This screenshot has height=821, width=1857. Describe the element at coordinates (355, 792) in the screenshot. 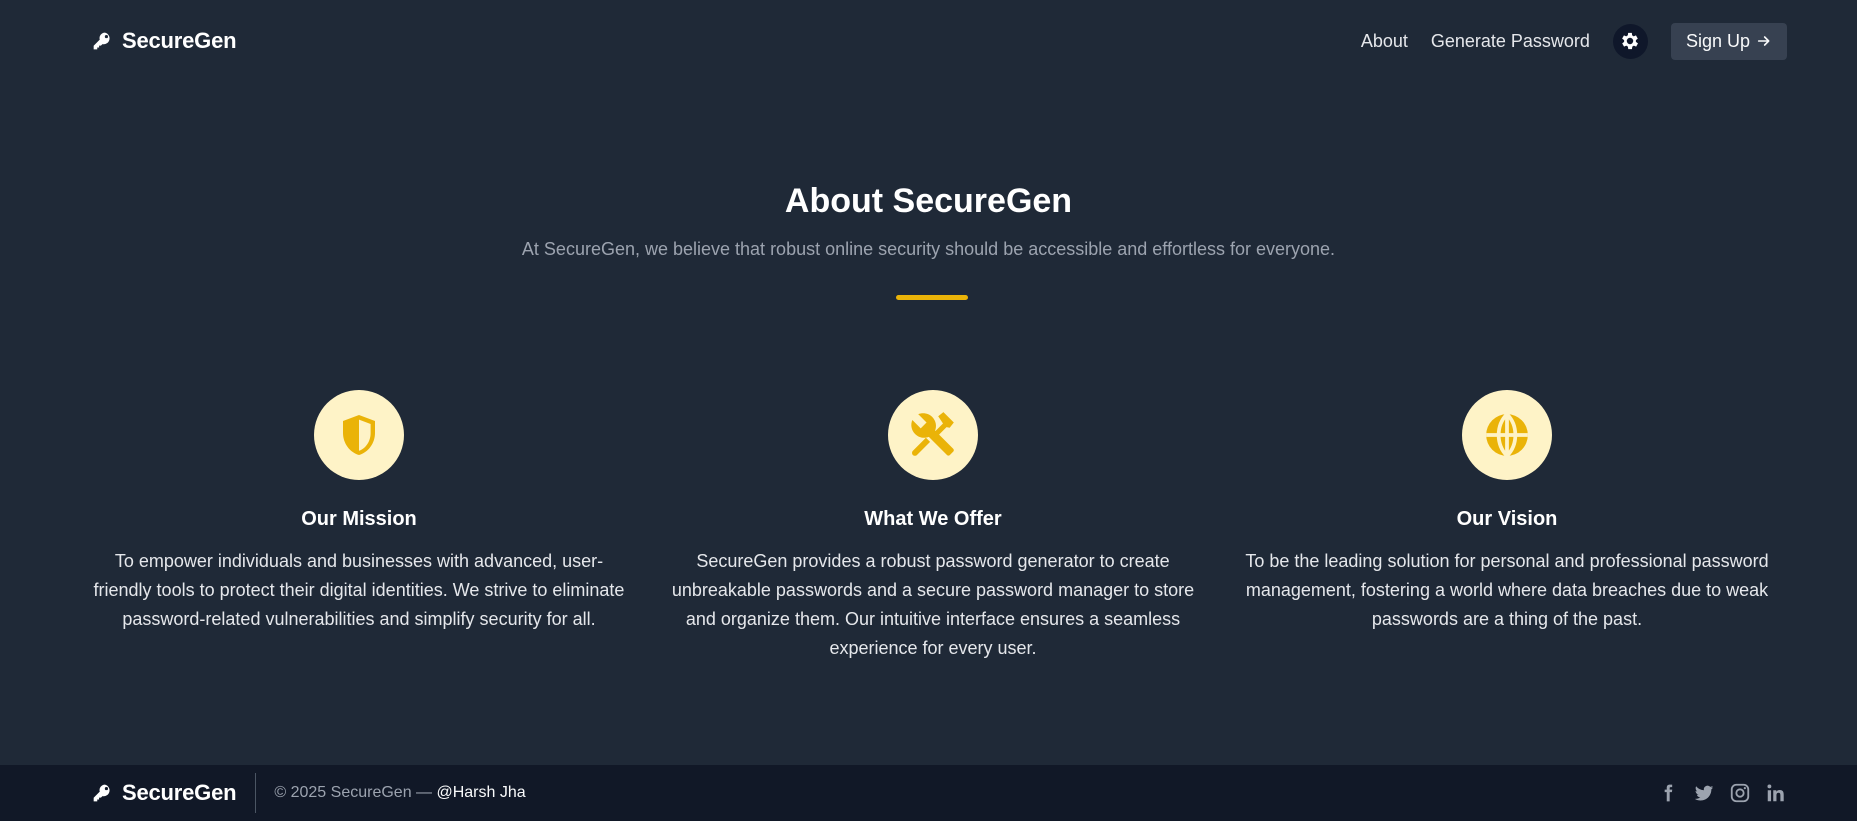

I see `copyright-label: © 2025 SecureGen —` at that location.